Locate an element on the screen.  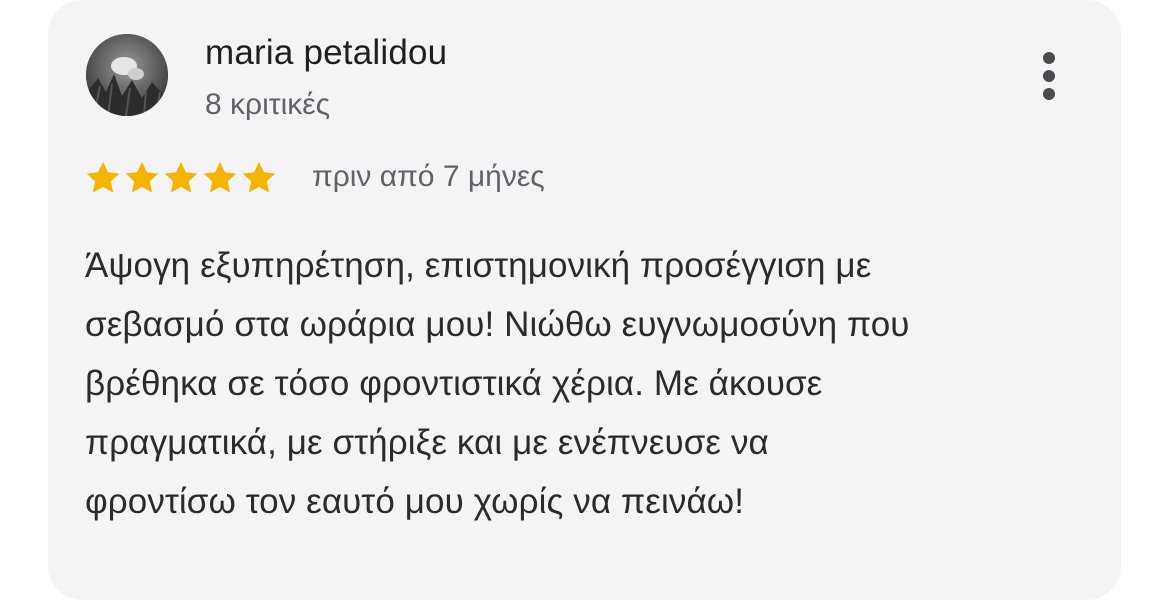
author-name: maria petalidou is located at coordinates (326, 53).